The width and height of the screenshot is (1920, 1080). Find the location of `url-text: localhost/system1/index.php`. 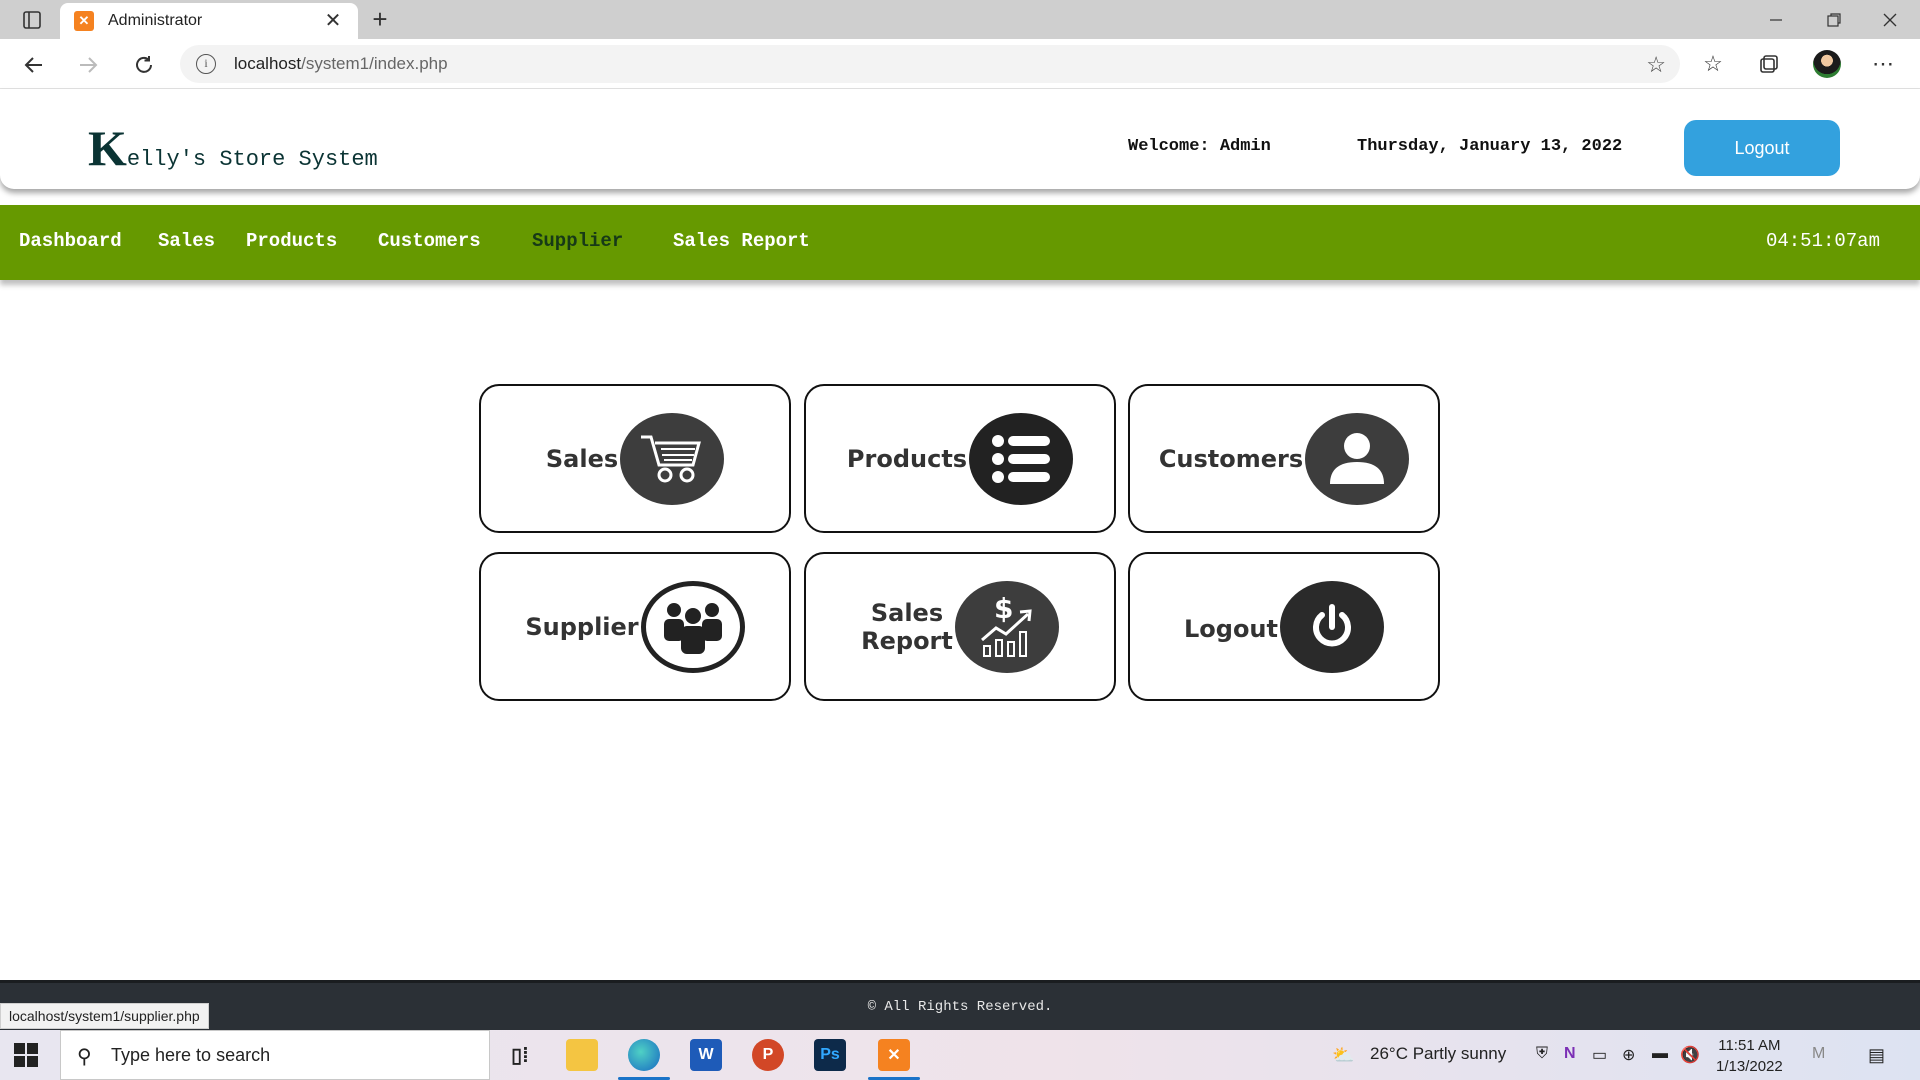

url-text: localhost/system1/index.php is located at coordinates (341, 64).